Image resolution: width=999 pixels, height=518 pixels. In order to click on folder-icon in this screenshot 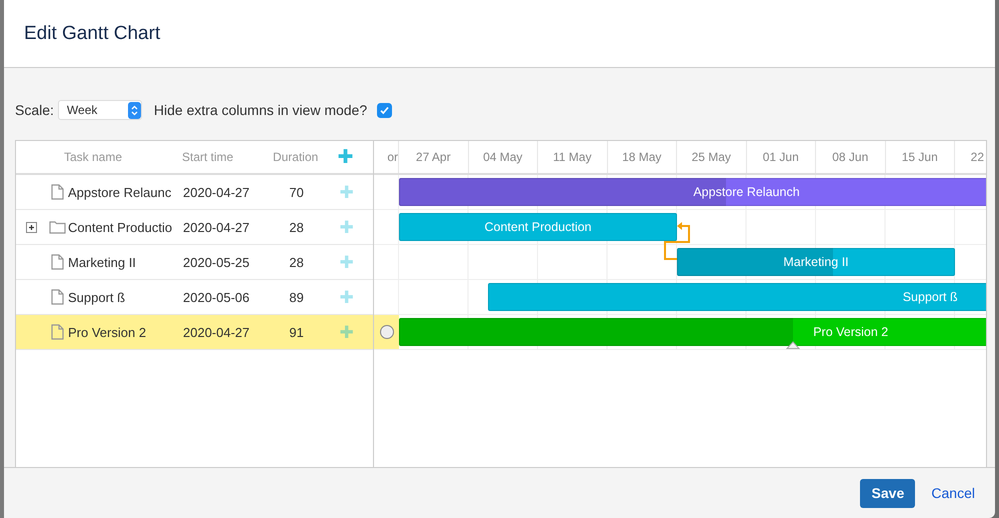, I will do `click(57, 227)`.